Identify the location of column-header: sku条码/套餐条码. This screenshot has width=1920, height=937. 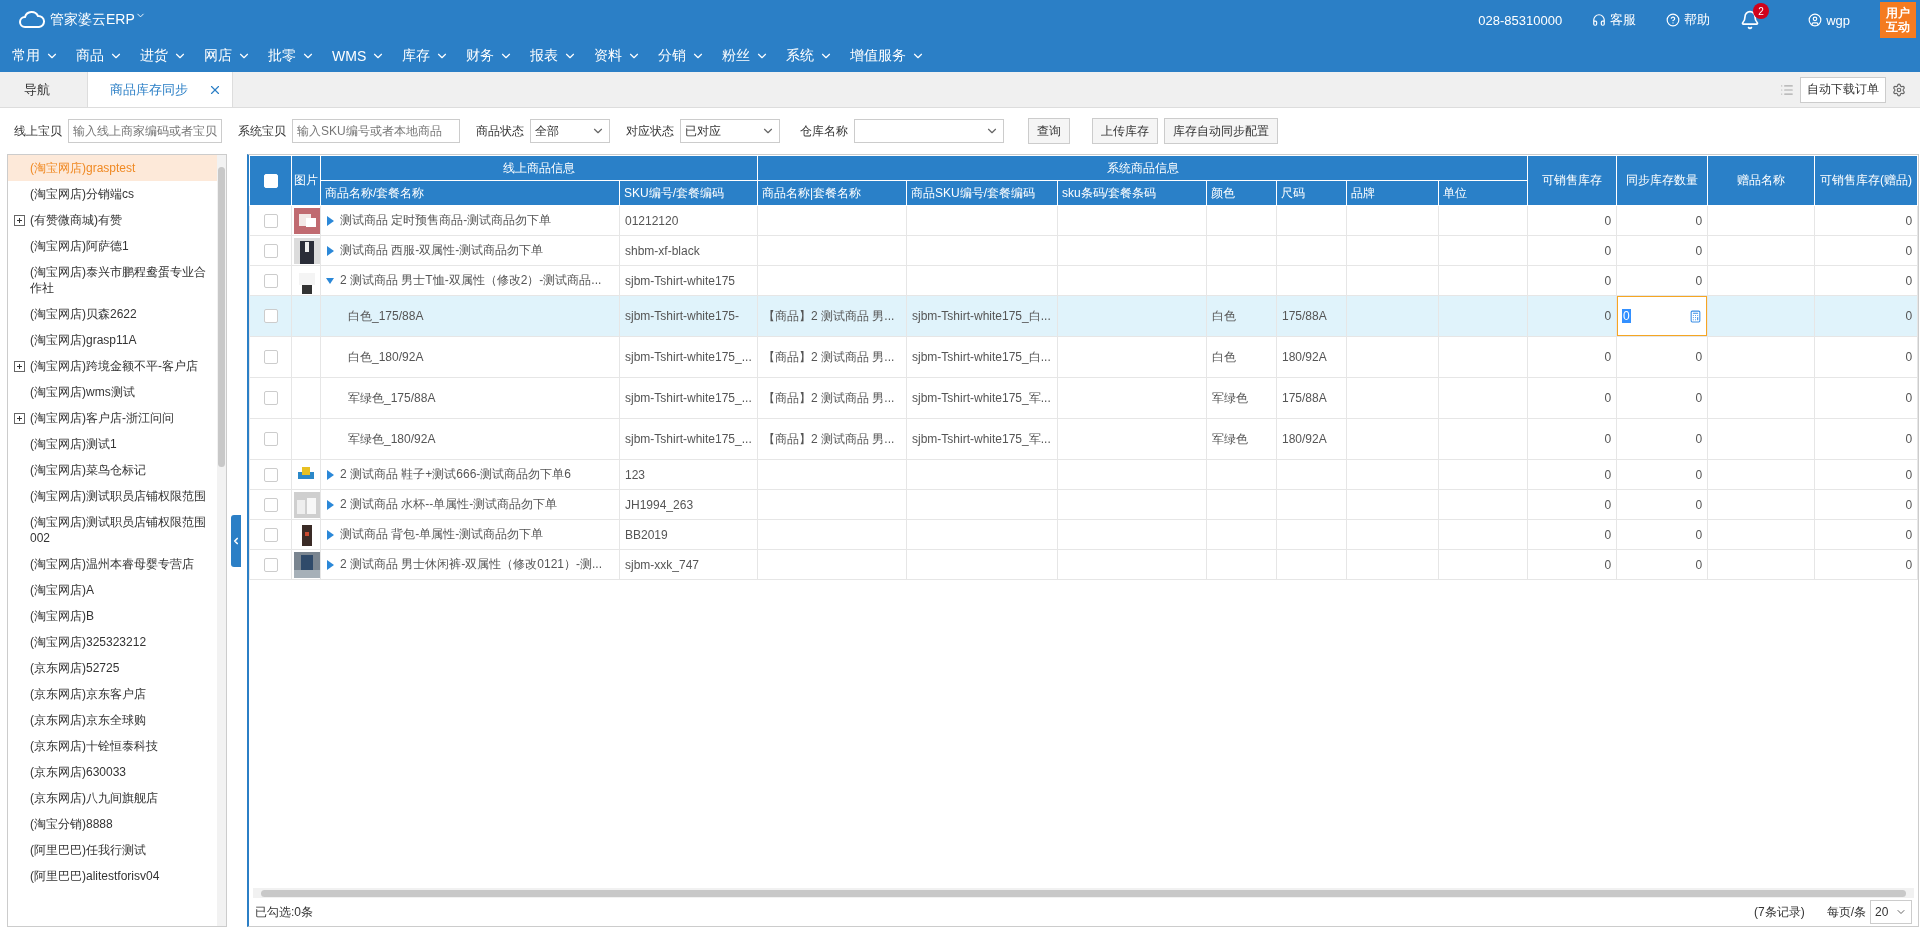
(1132, 193).